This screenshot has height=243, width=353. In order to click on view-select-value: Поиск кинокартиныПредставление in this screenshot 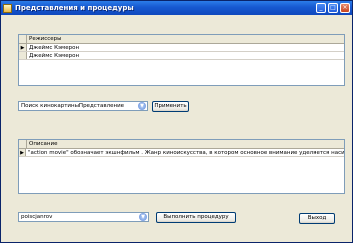, I will do `click(73, 106)`.